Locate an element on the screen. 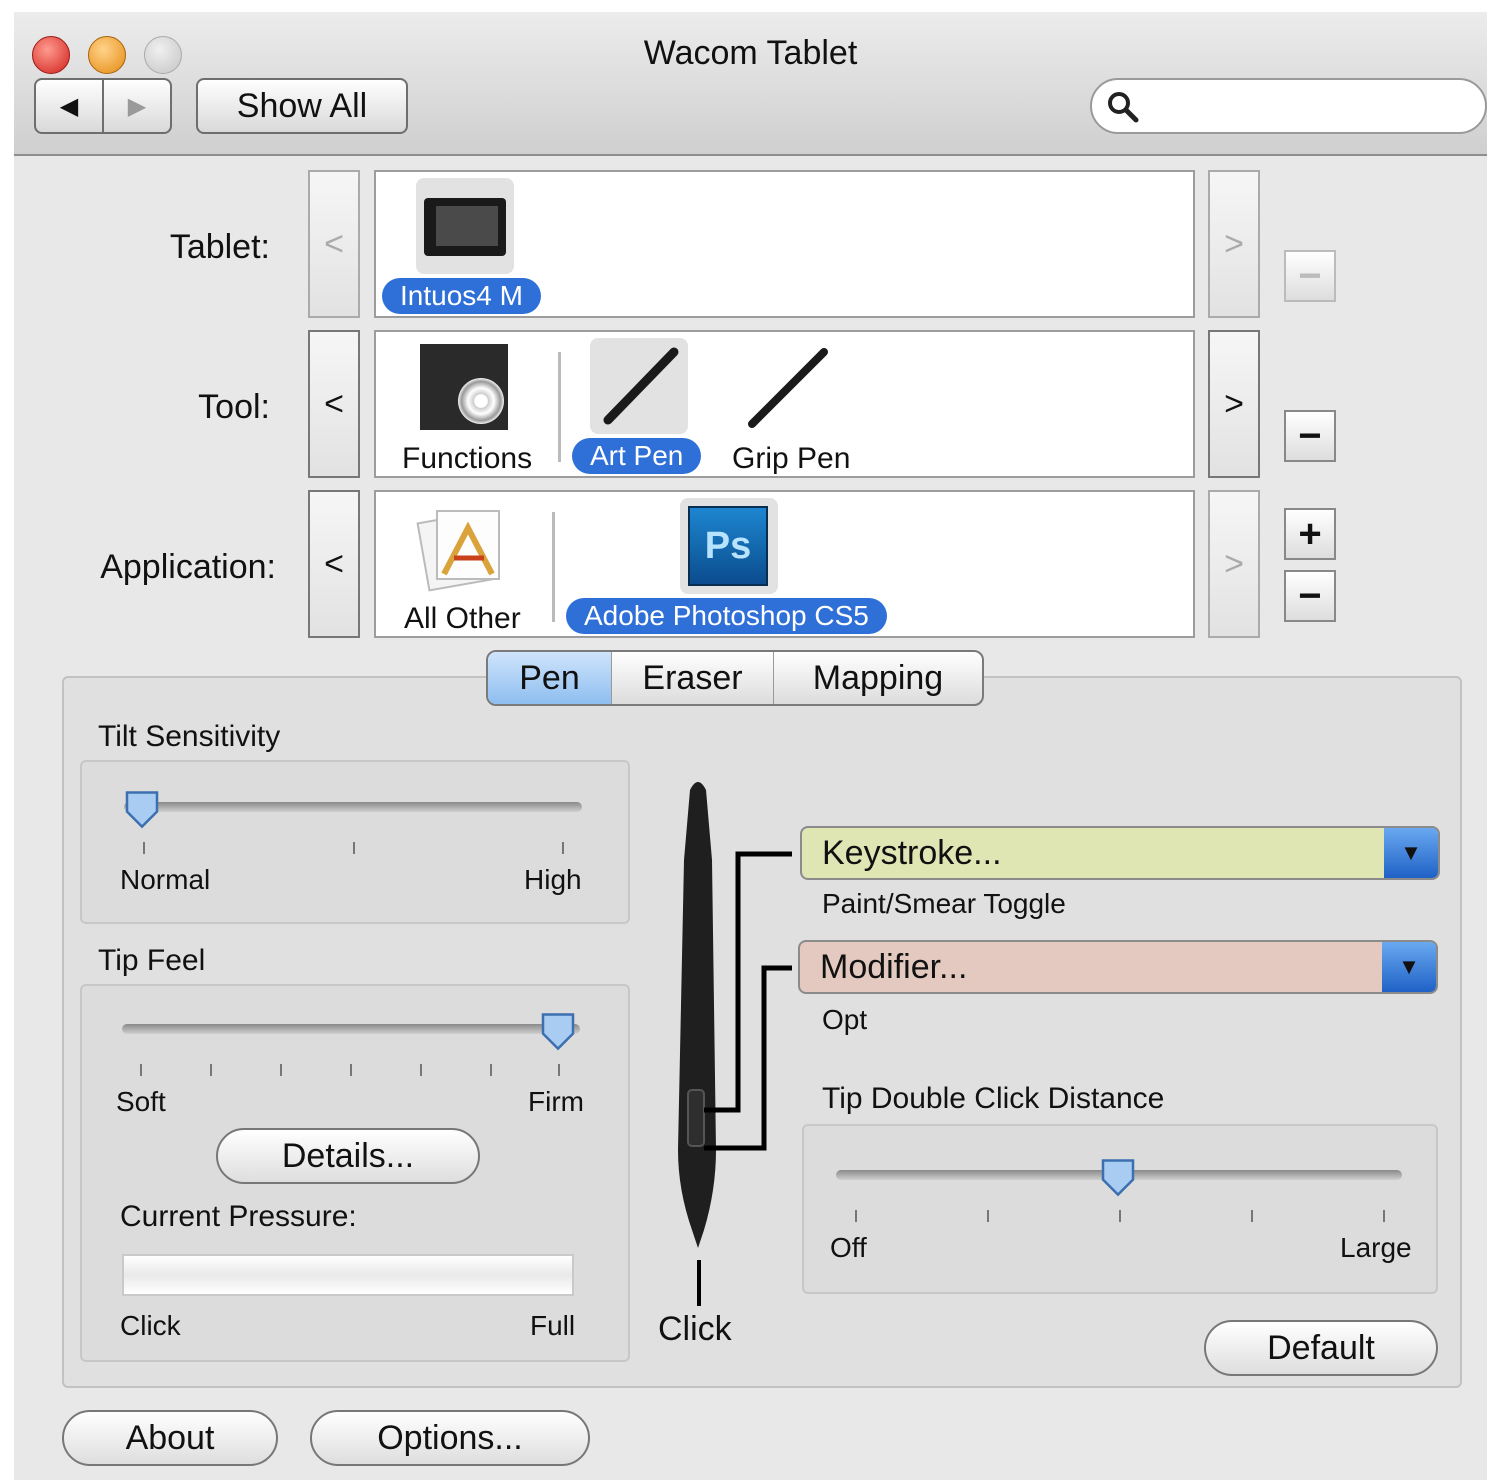 This screenshot has width=1487, height=1480. tool-prev-button: < is located at coordinates (334, 404).